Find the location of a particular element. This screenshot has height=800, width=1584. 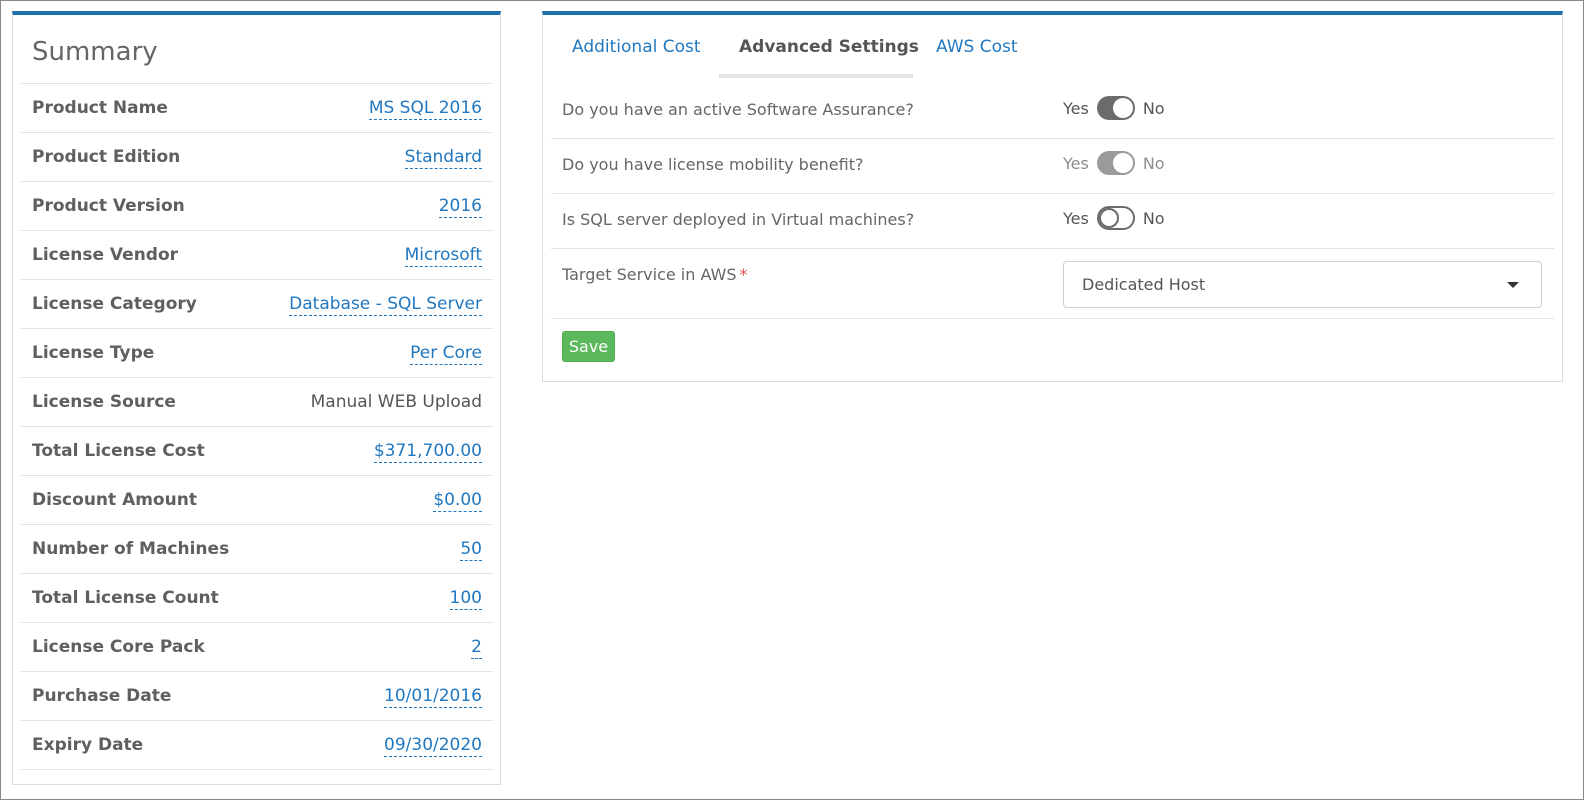

summary-row-purchase-date: Purchase Date 10/01/2016 is located at coordinates (257, 696).